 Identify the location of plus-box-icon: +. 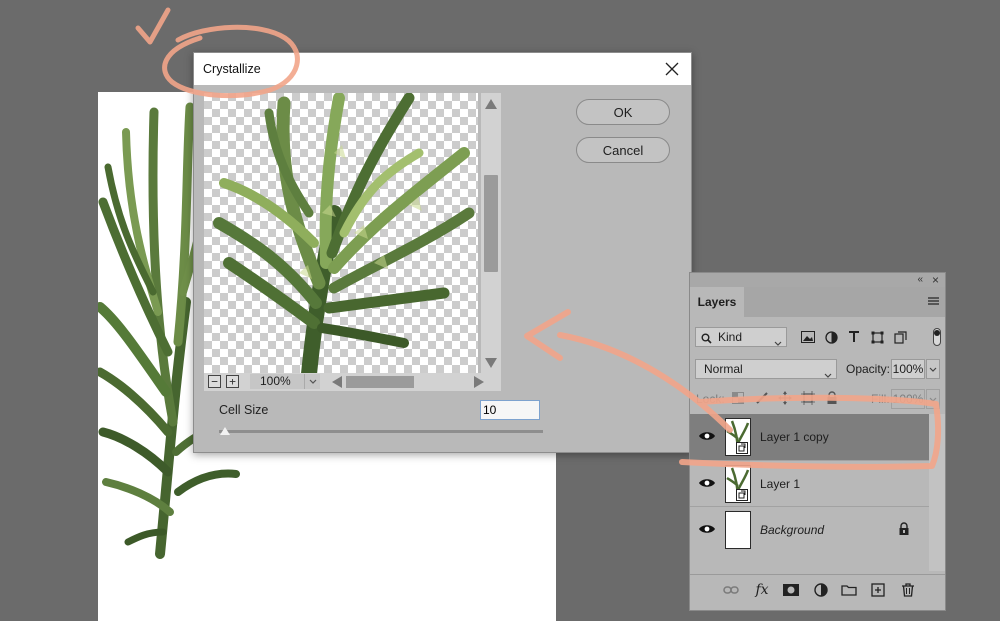
(232, 381).